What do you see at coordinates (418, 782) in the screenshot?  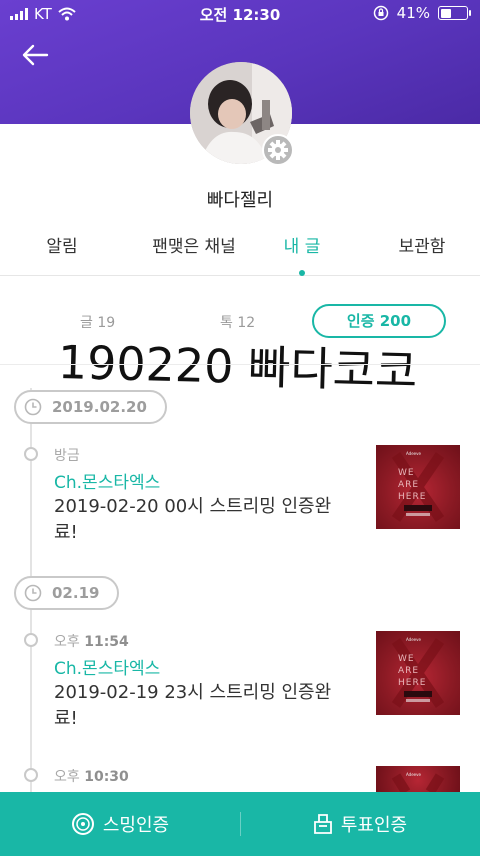 I see `album-cover-image: Adeeve` at bounding box center [418, 782].